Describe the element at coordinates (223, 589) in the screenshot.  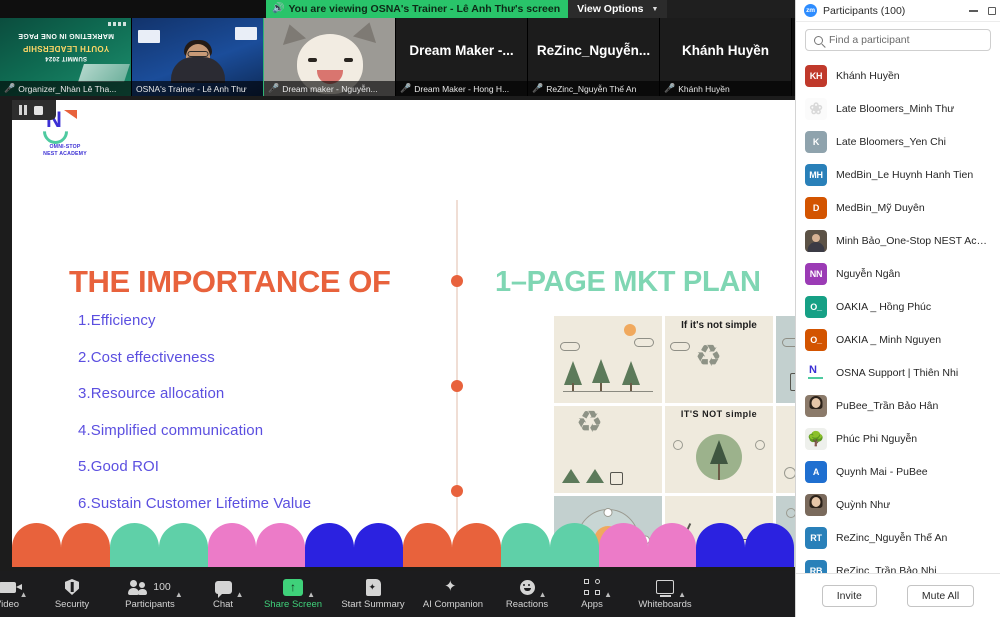
I see `chat-icon` at that location.